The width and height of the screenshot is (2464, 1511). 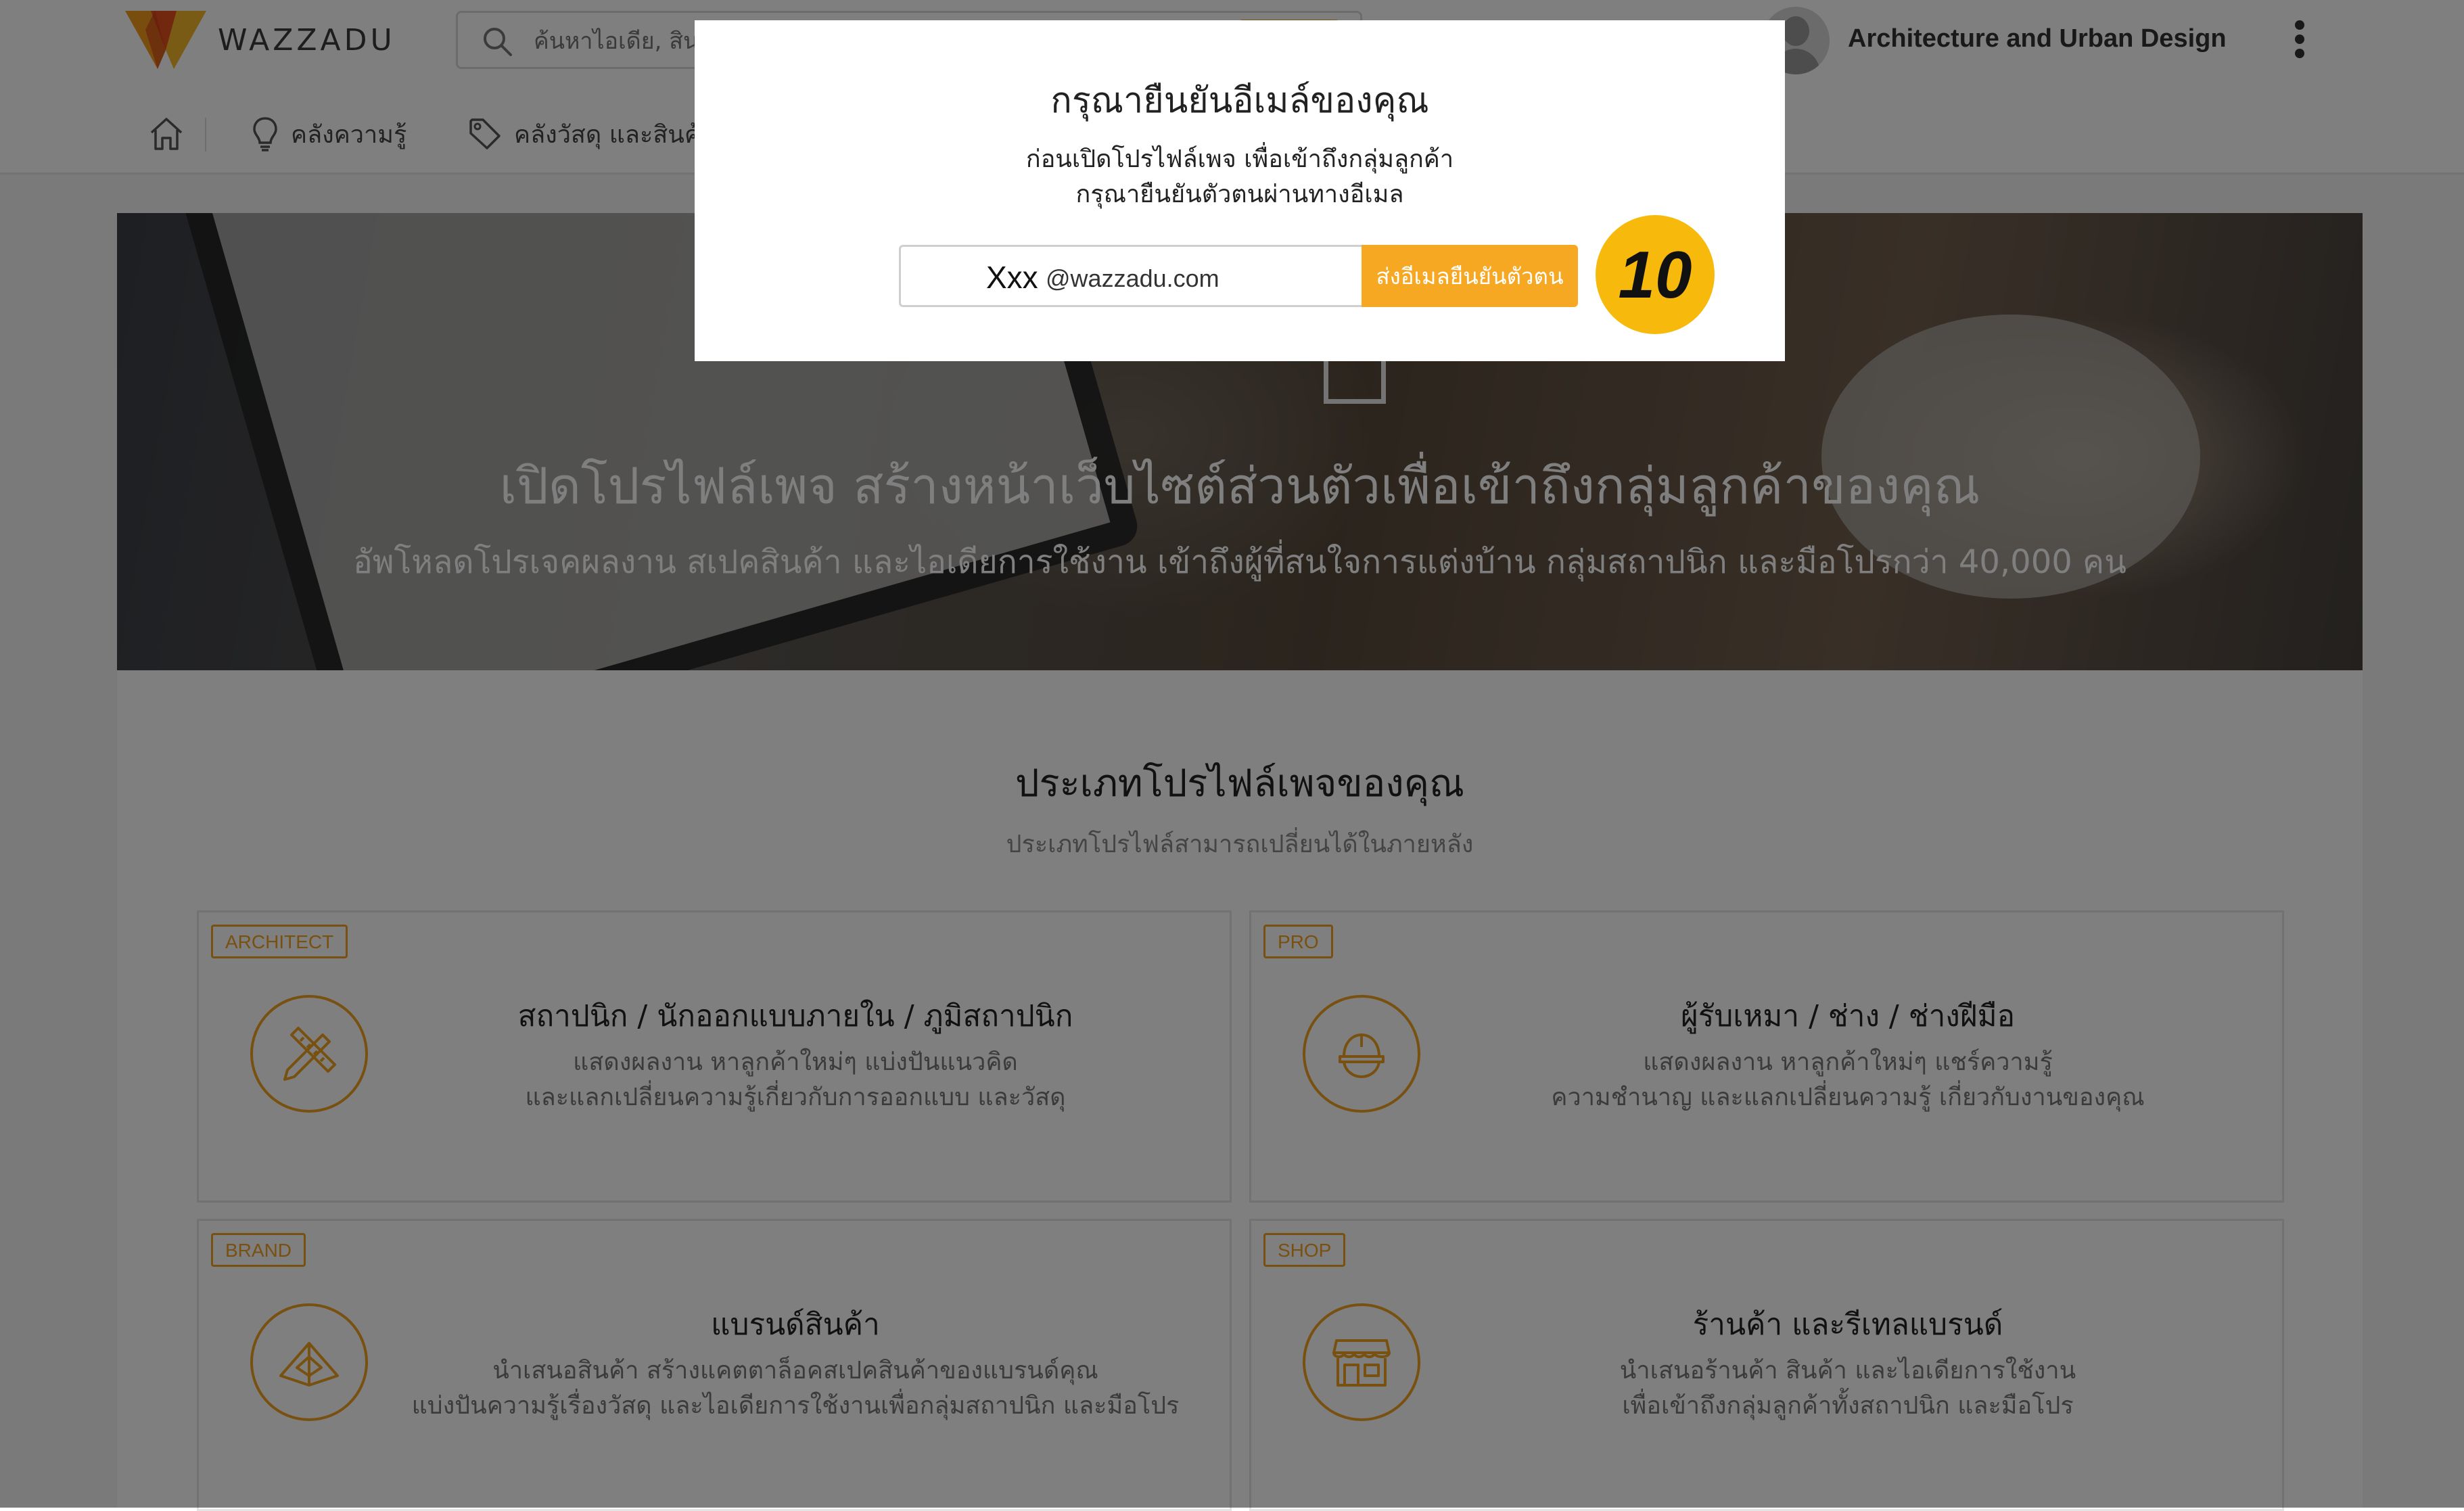 What do you see at coordinates (1240, 194) in the screenshot?
I see `modal-message-line: กรุณายืนยันตัวตนผ่านทางอีเมล` at bounding box center [1240, 194].